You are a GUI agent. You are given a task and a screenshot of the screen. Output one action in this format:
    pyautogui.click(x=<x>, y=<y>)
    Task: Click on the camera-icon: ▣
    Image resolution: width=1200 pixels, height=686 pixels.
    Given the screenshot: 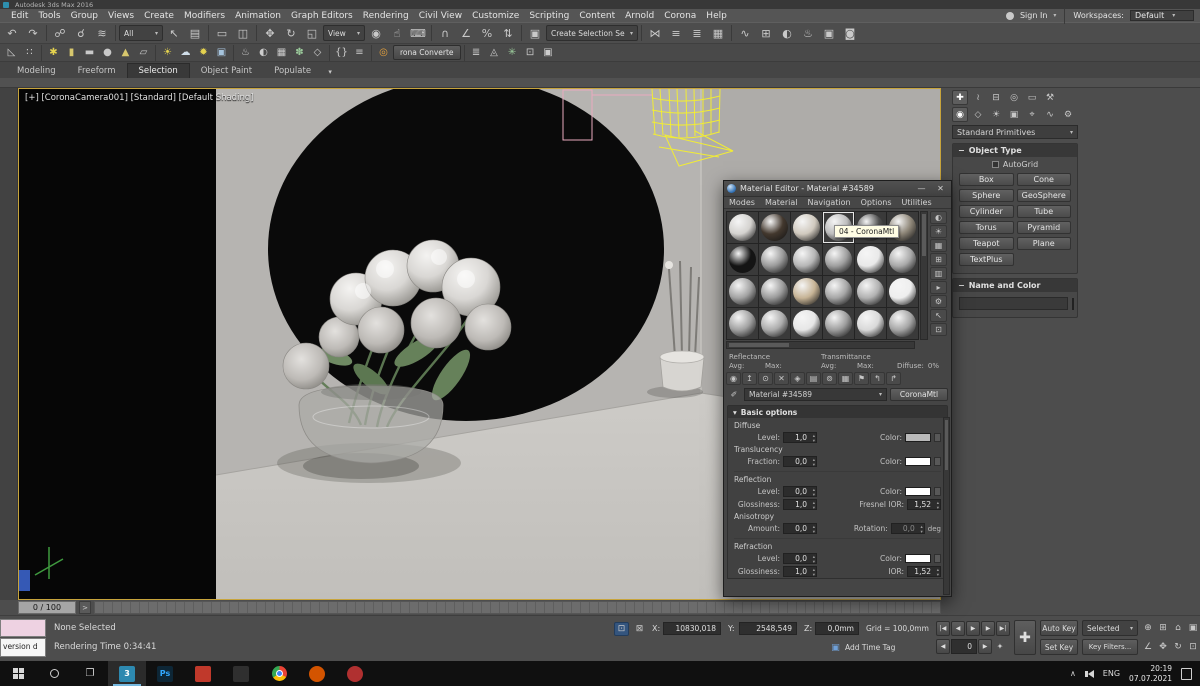 What is the action you would take?
    pyautogui.click(x=221, y=52)
    